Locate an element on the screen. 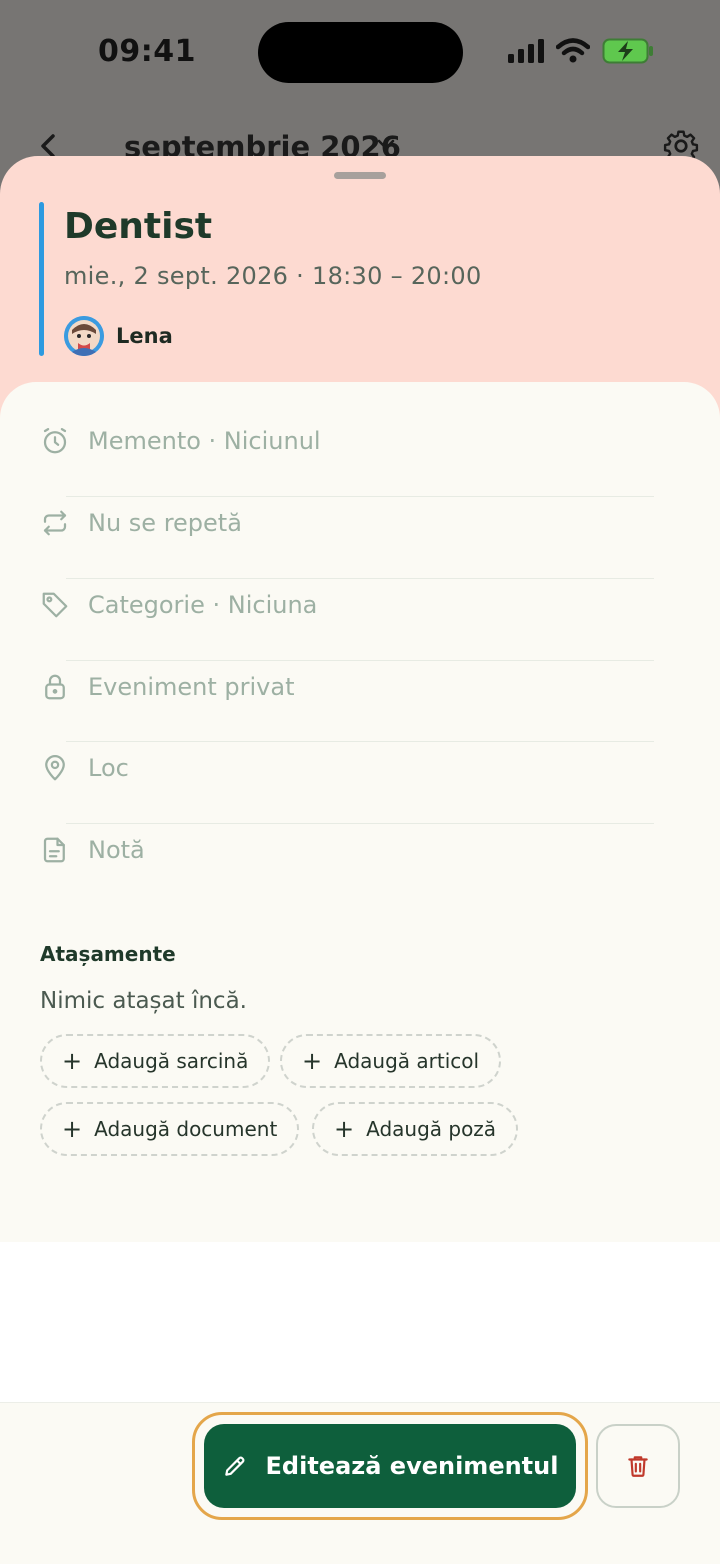 The image size is (720, 1564). dynamic-island is located at coordinates (360, 52).